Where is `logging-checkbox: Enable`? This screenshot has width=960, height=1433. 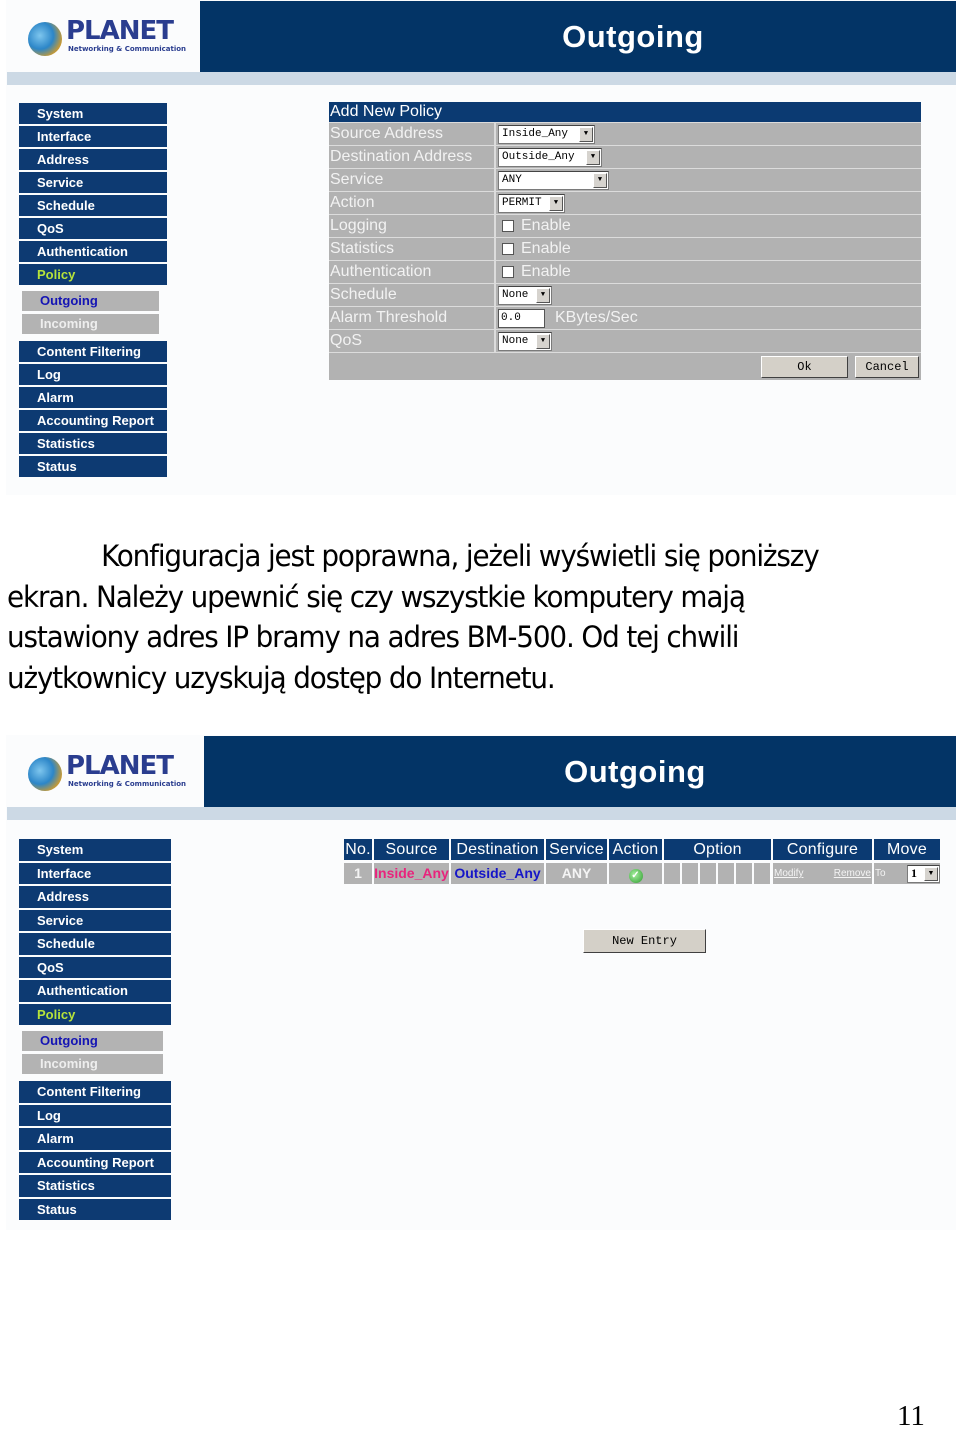
logging-checkbox: Enable is located at coordinates (534, 226).